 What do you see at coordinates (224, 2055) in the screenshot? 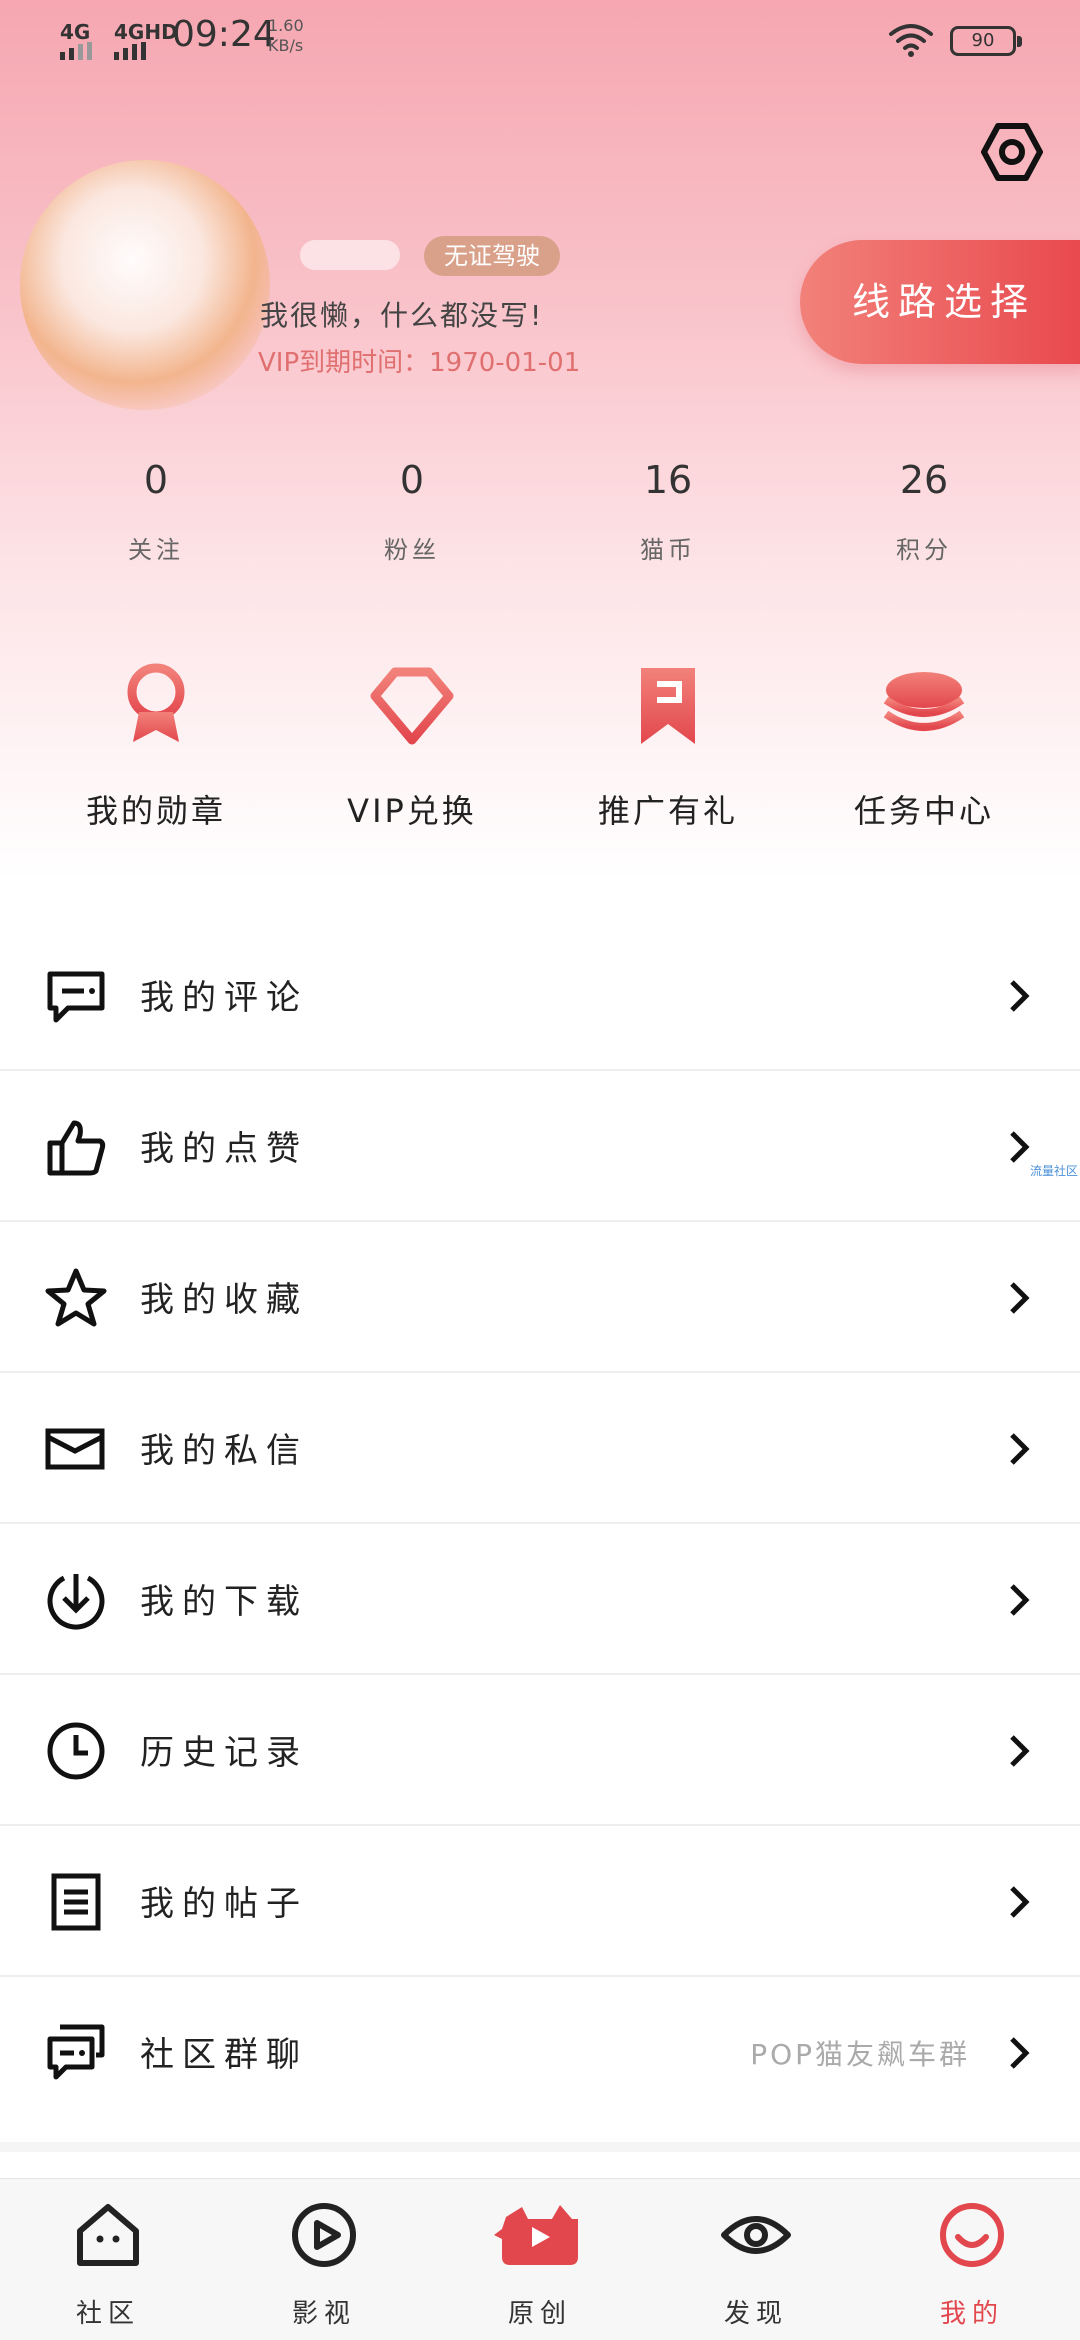
I see `menu-item-label: 社区群聊` at bounding box center [224, 2055].